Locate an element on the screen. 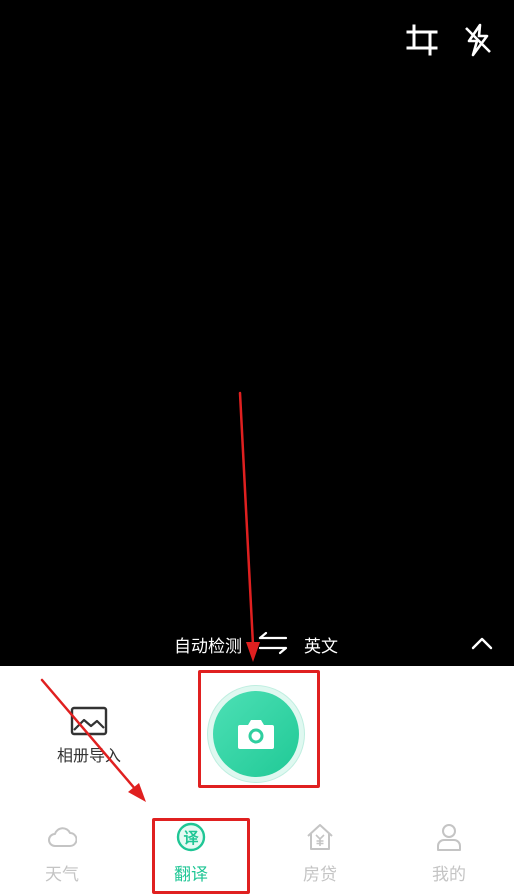  person-icon is located at coordinates (449, 837).